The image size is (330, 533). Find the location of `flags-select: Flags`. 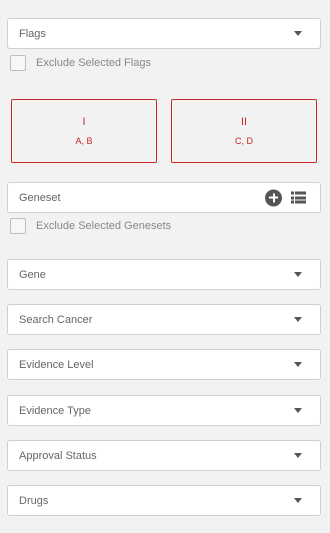

flags-select: Flags is located at coordinates (164, 33).